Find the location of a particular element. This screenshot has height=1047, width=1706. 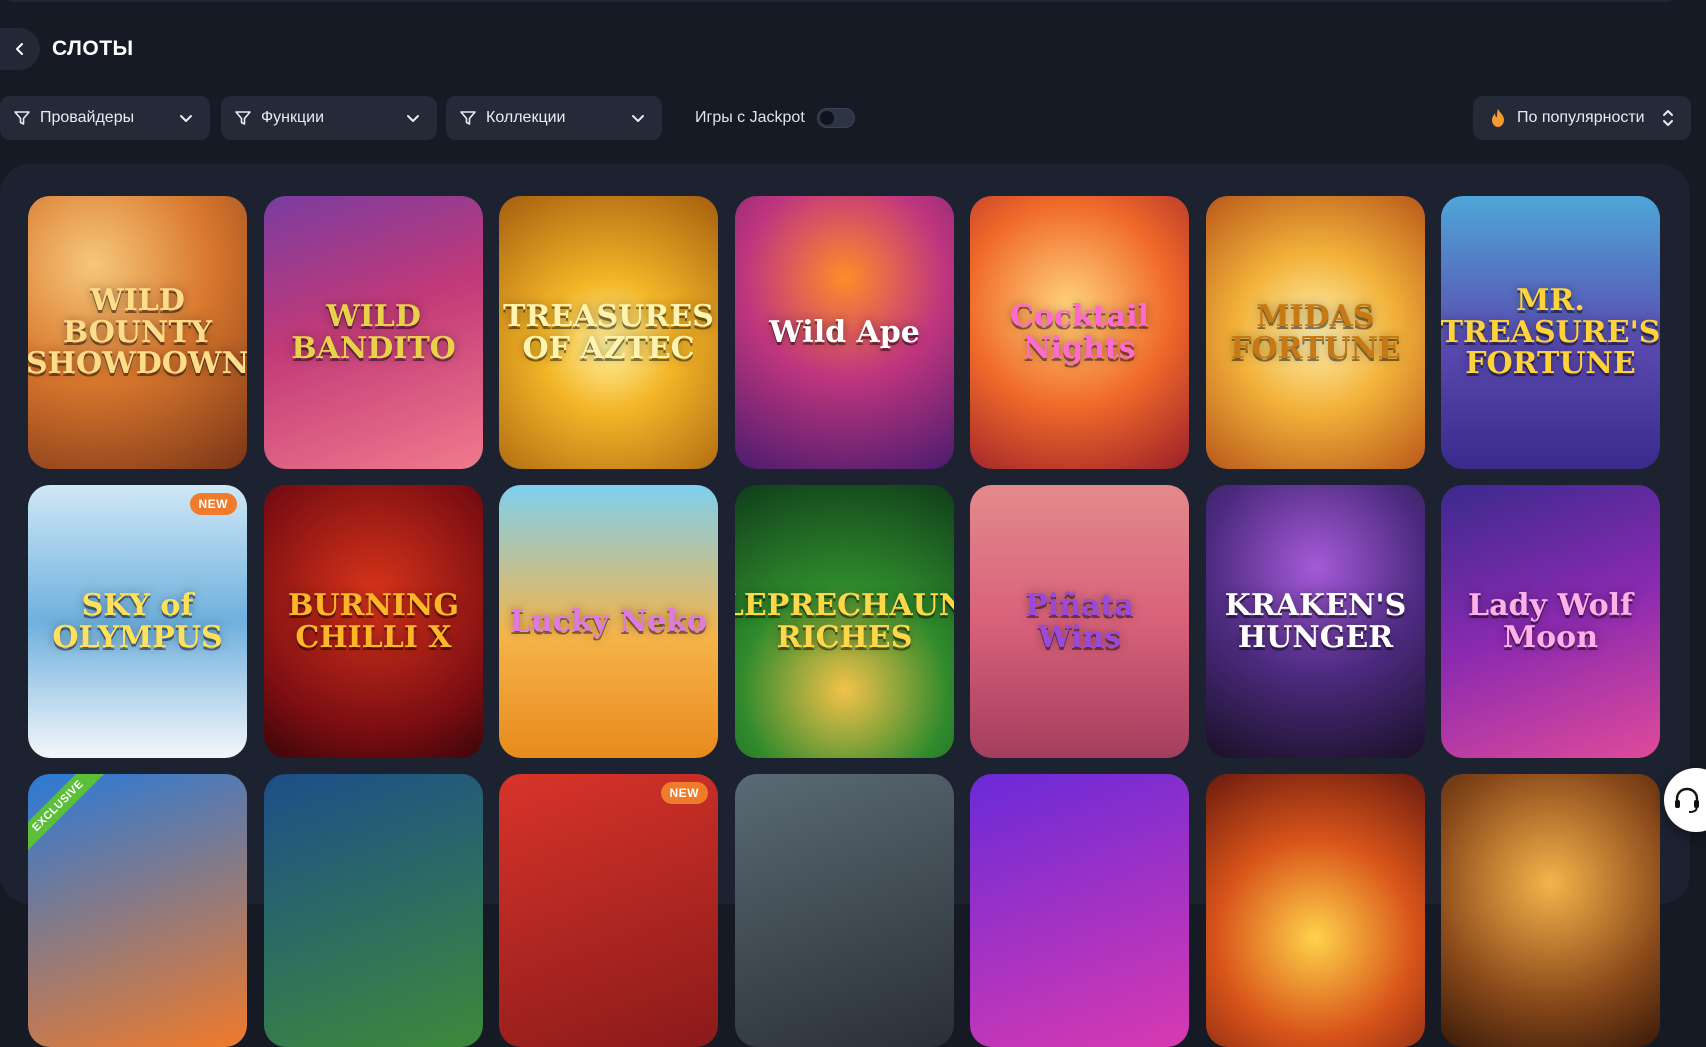

game-tile: LEPRECHAUN RICHES is located at coordinates (844, 621).